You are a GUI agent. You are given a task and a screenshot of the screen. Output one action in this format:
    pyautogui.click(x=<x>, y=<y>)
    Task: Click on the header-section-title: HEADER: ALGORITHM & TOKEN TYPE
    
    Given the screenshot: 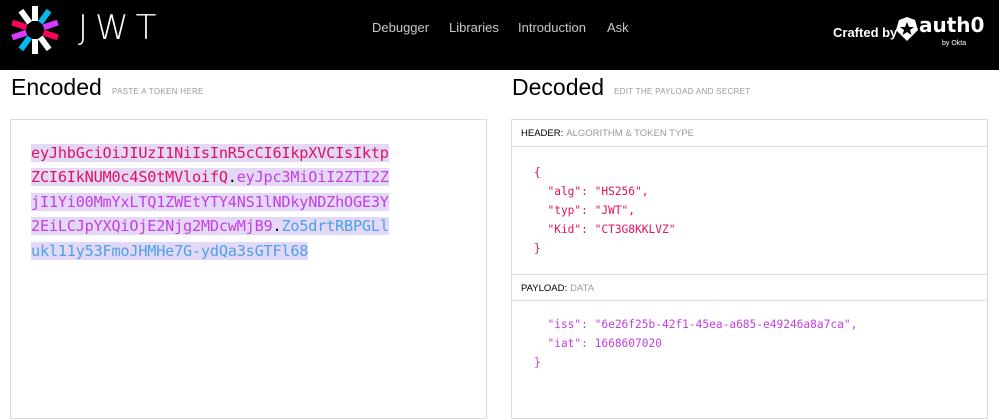 What is the action you would take?
    pyautogui.click(x=749, y=133)
    